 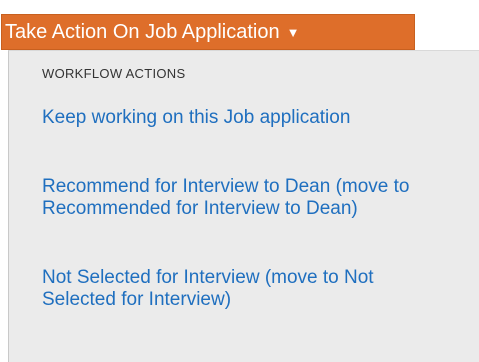 What do you see at coordinates (142, 32) in the screenshot?
I see `take-action-button-label: Take Action On Job Application` at bounding box center [142, 32].